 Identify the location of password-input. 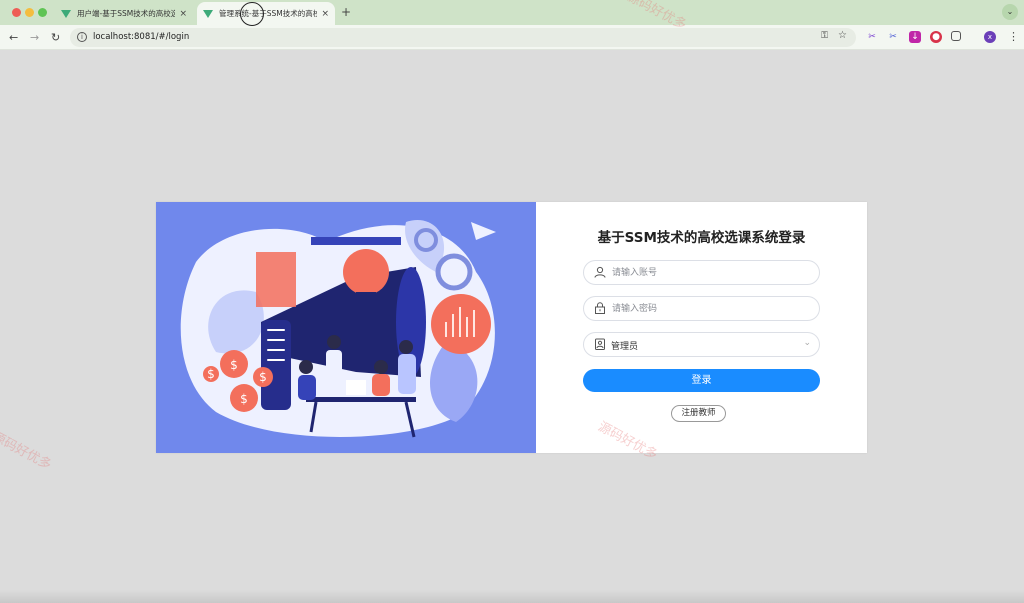
(709, 308).